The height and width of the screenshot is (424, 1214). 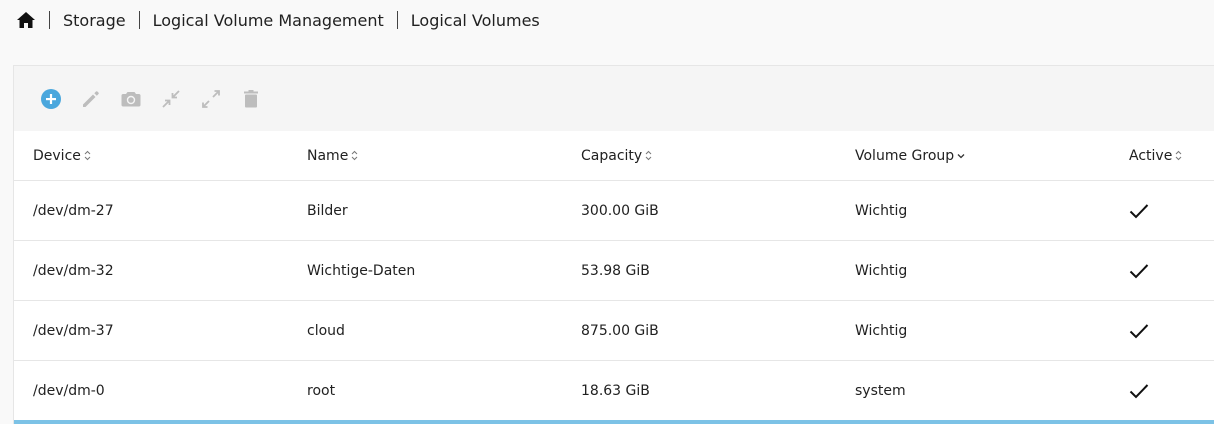 What do you see at coordinates (620, 210) in the screenshot?
I see `cell-capacity: 300.00 GiB` at bounding box center [620, 210].